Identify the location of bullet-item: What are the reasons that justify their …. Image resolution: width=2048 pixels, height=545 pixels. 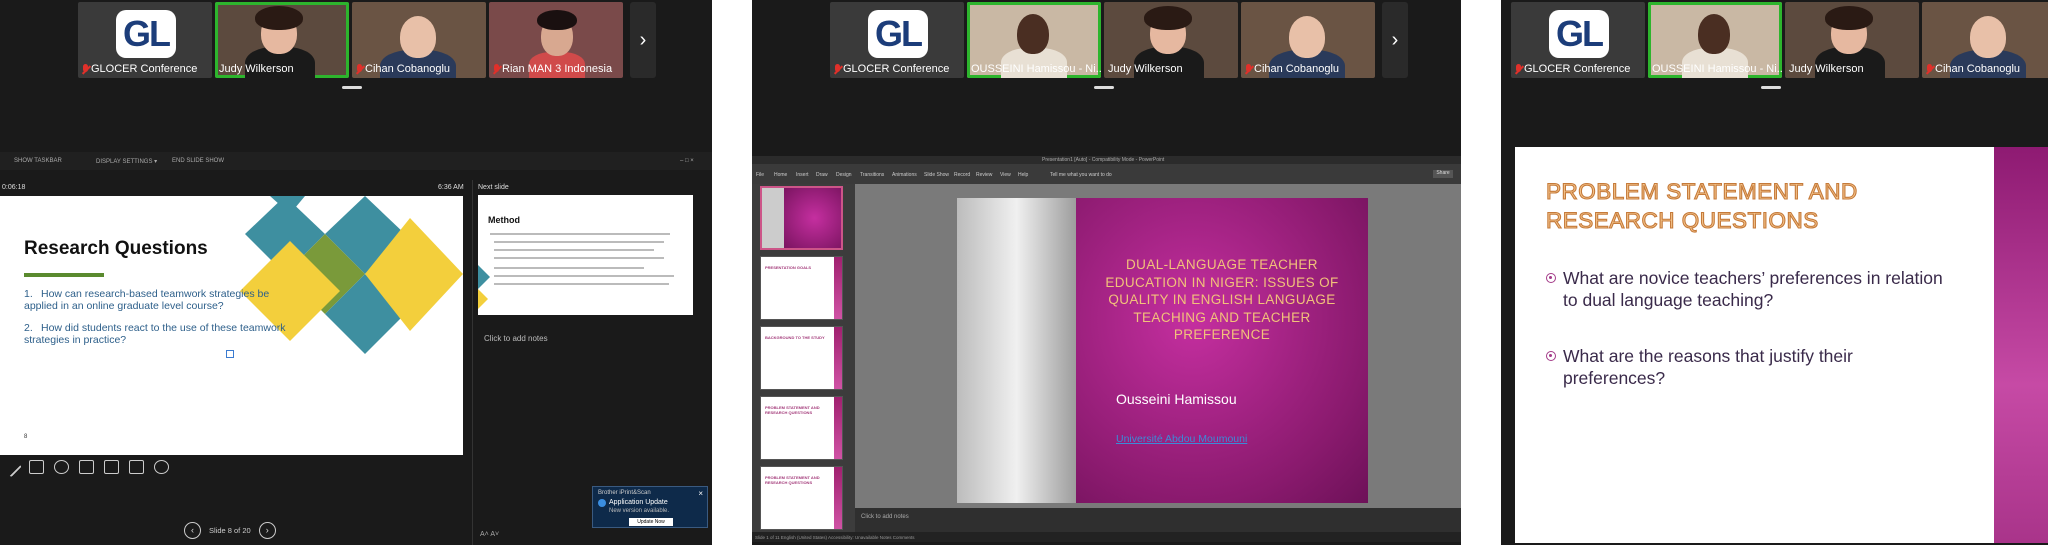
(1746, 367).